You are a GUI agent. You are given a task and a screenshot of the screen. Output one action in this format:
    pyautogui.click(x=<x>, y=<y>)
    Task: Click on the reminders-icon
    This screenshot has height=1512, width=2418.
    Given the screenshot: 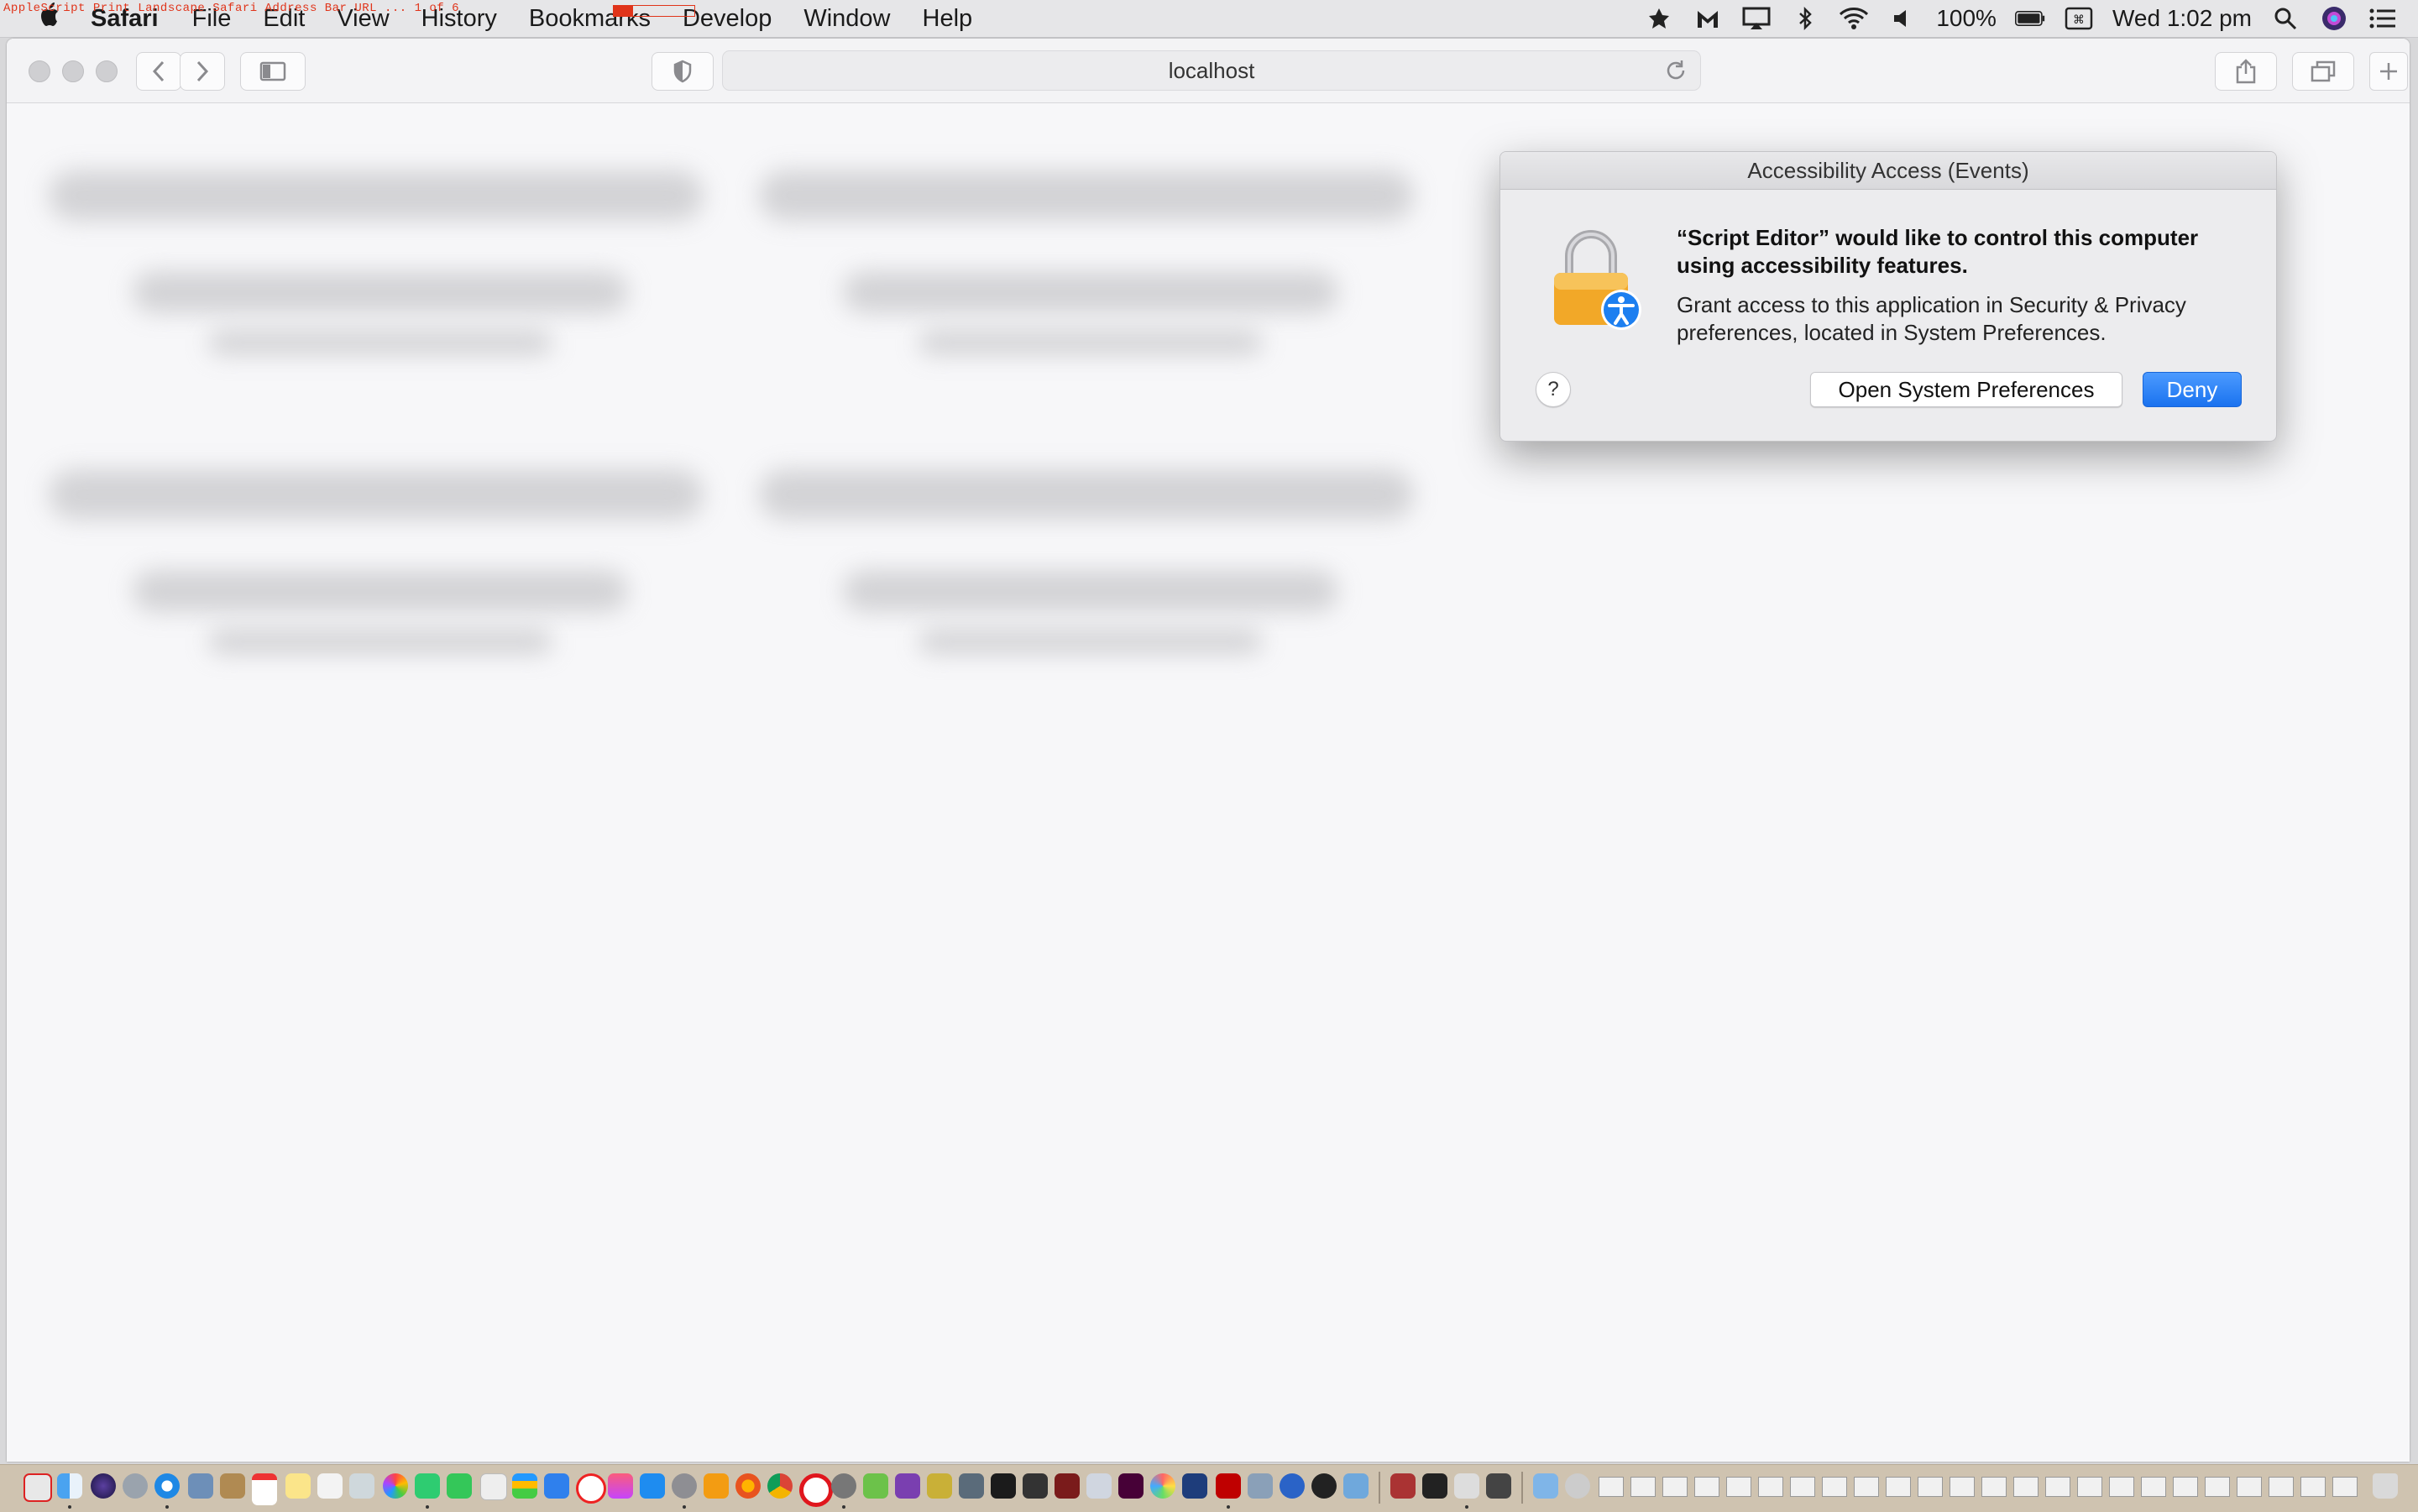 What is the action you would take?
    pyautogui.click(x=330, y=1486)
    